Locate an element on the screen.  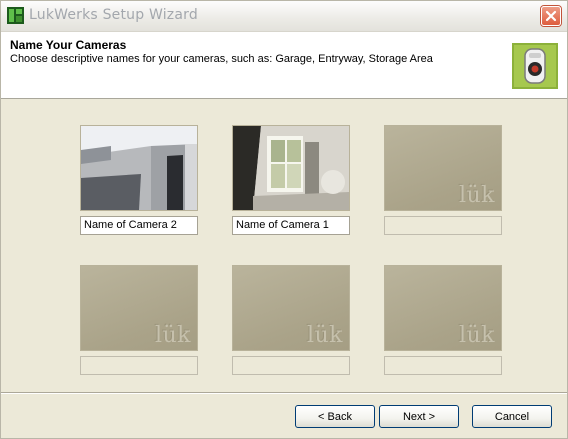
footer-divider is located at coordinates (284, 393).